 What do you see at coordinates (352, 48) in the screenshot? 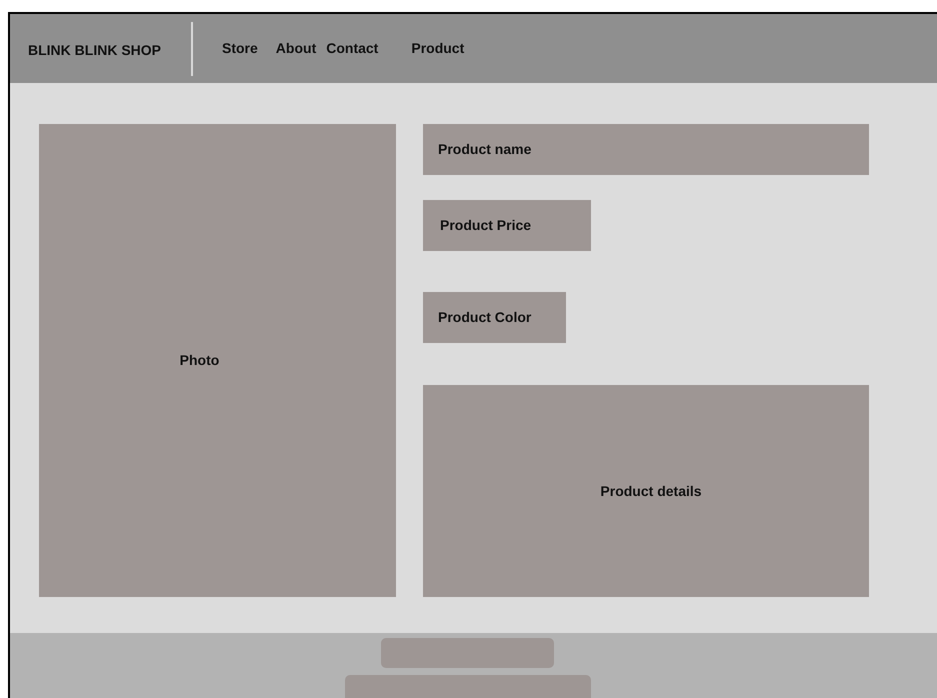
I see `nav-link: Contact` at bounding box center [352, 48].